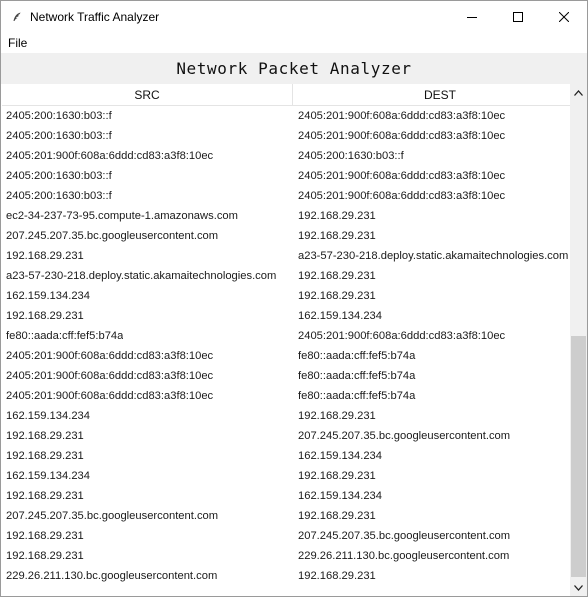  What do you see at coordinates (351, 156) in the screenshot?
I see `dest-cell: 2405:200:1630:b03::f` at bounding box center [351, 156].